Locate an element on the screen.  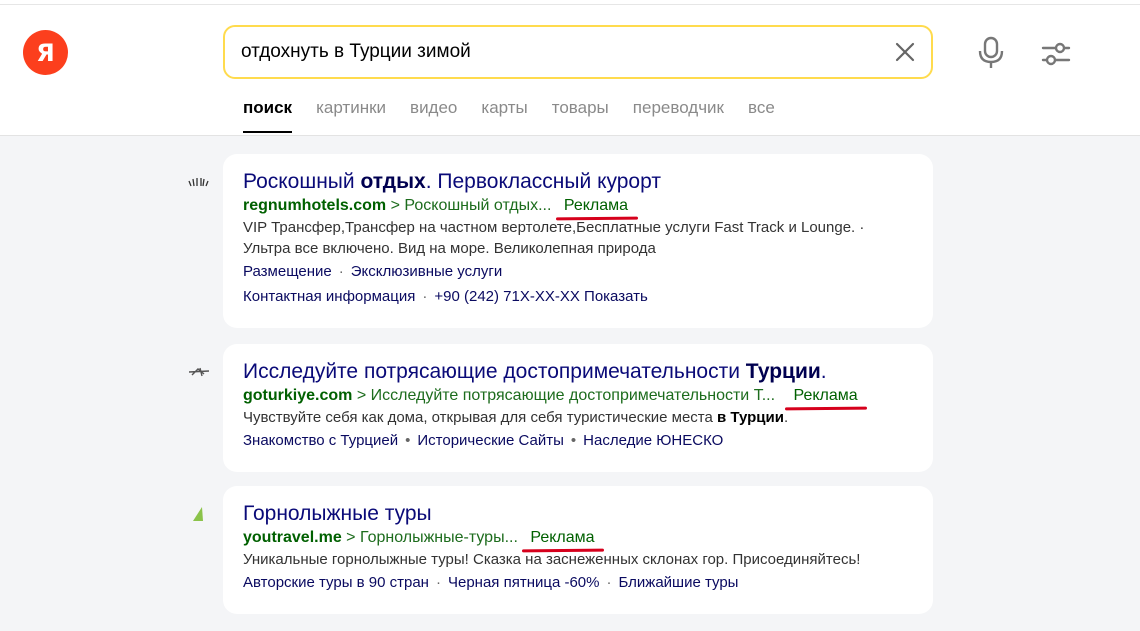
sitelink-placement: Размещение is located at coordinates (287, 271).